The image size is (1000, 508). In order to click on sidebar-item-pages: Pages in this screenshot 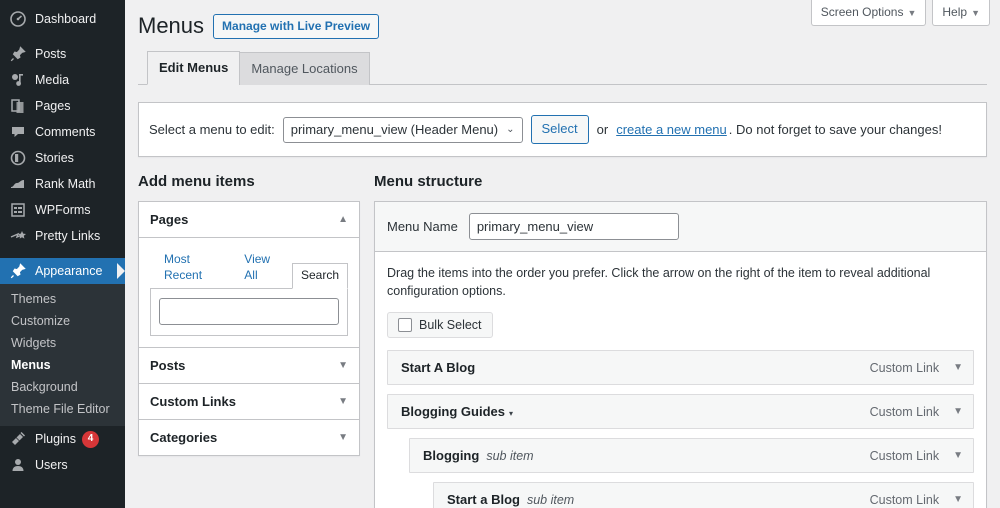, I will do `click(62, 106)`.